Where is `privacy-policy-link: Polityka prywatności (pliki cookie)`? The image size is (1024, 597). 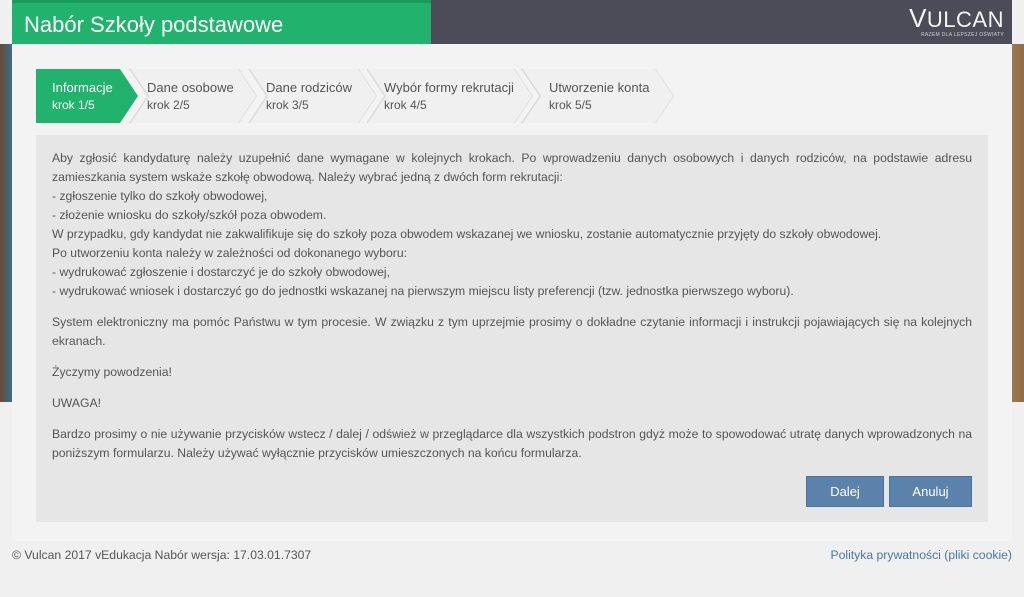
privacy-policy-link: Polityka prywatności (pliki cookie) is located at coordinates (921, 555).